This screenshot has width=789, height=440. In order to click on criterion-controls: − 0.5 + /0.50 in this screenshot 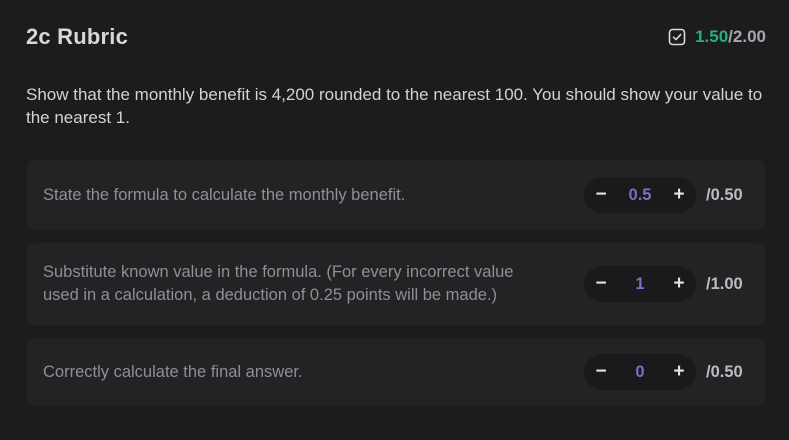, I will do `click(666, 195)`.